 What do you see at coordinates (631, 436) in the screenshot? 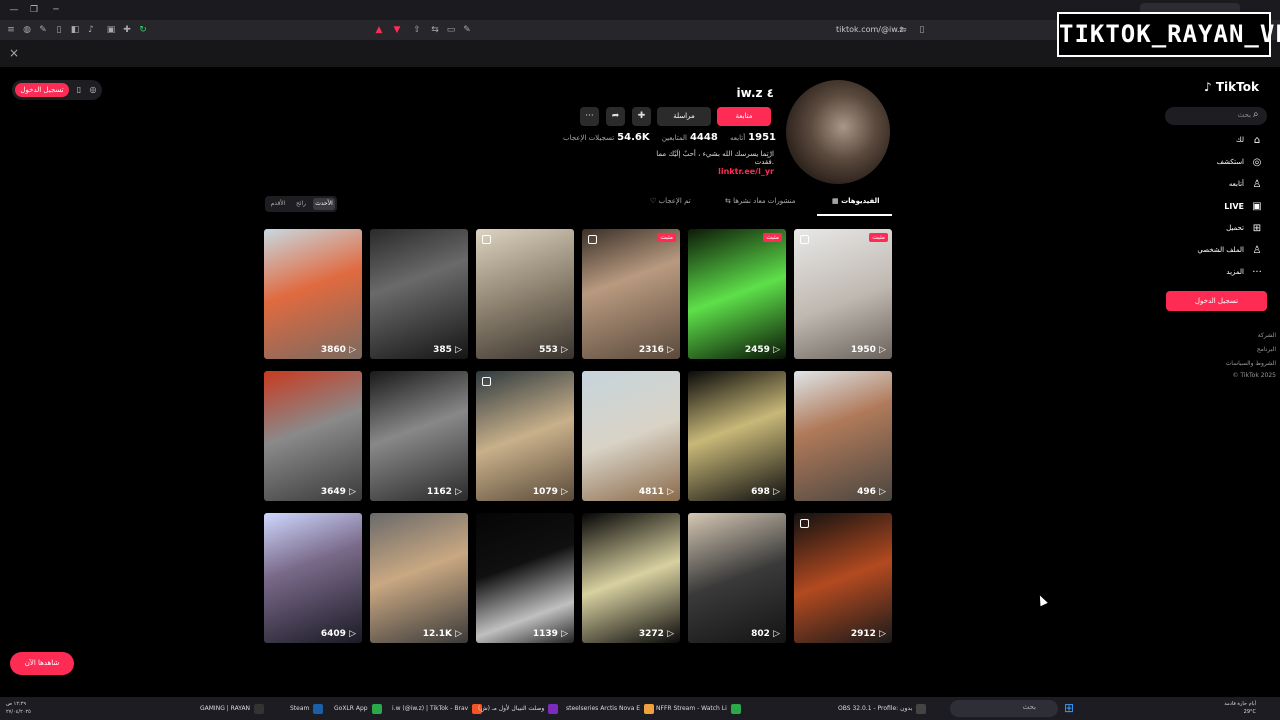
I see `video-thumbnail: 4811 ▷` at bounding box center [631, 436].